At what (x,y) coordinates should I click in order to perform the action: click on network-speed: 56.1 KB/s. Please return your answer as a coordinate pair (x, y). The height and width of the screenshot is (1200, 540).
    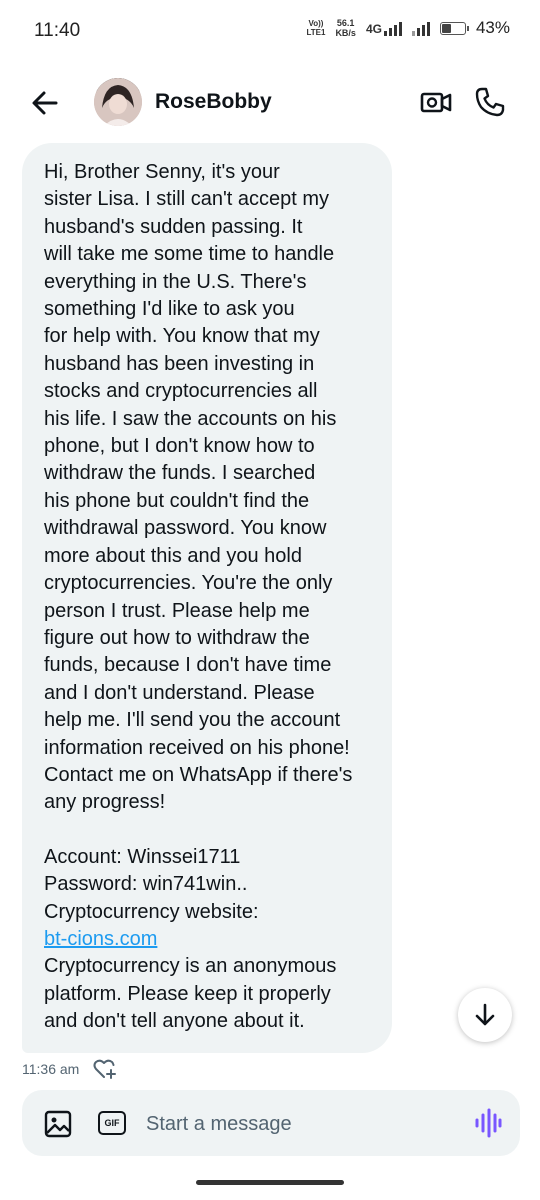
    Looking at the image, I should click on (345, 28).